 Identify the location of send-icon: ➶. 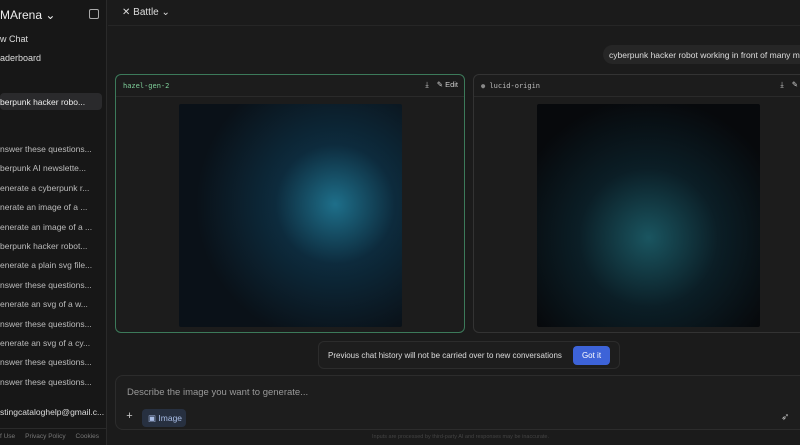
(785, 417).